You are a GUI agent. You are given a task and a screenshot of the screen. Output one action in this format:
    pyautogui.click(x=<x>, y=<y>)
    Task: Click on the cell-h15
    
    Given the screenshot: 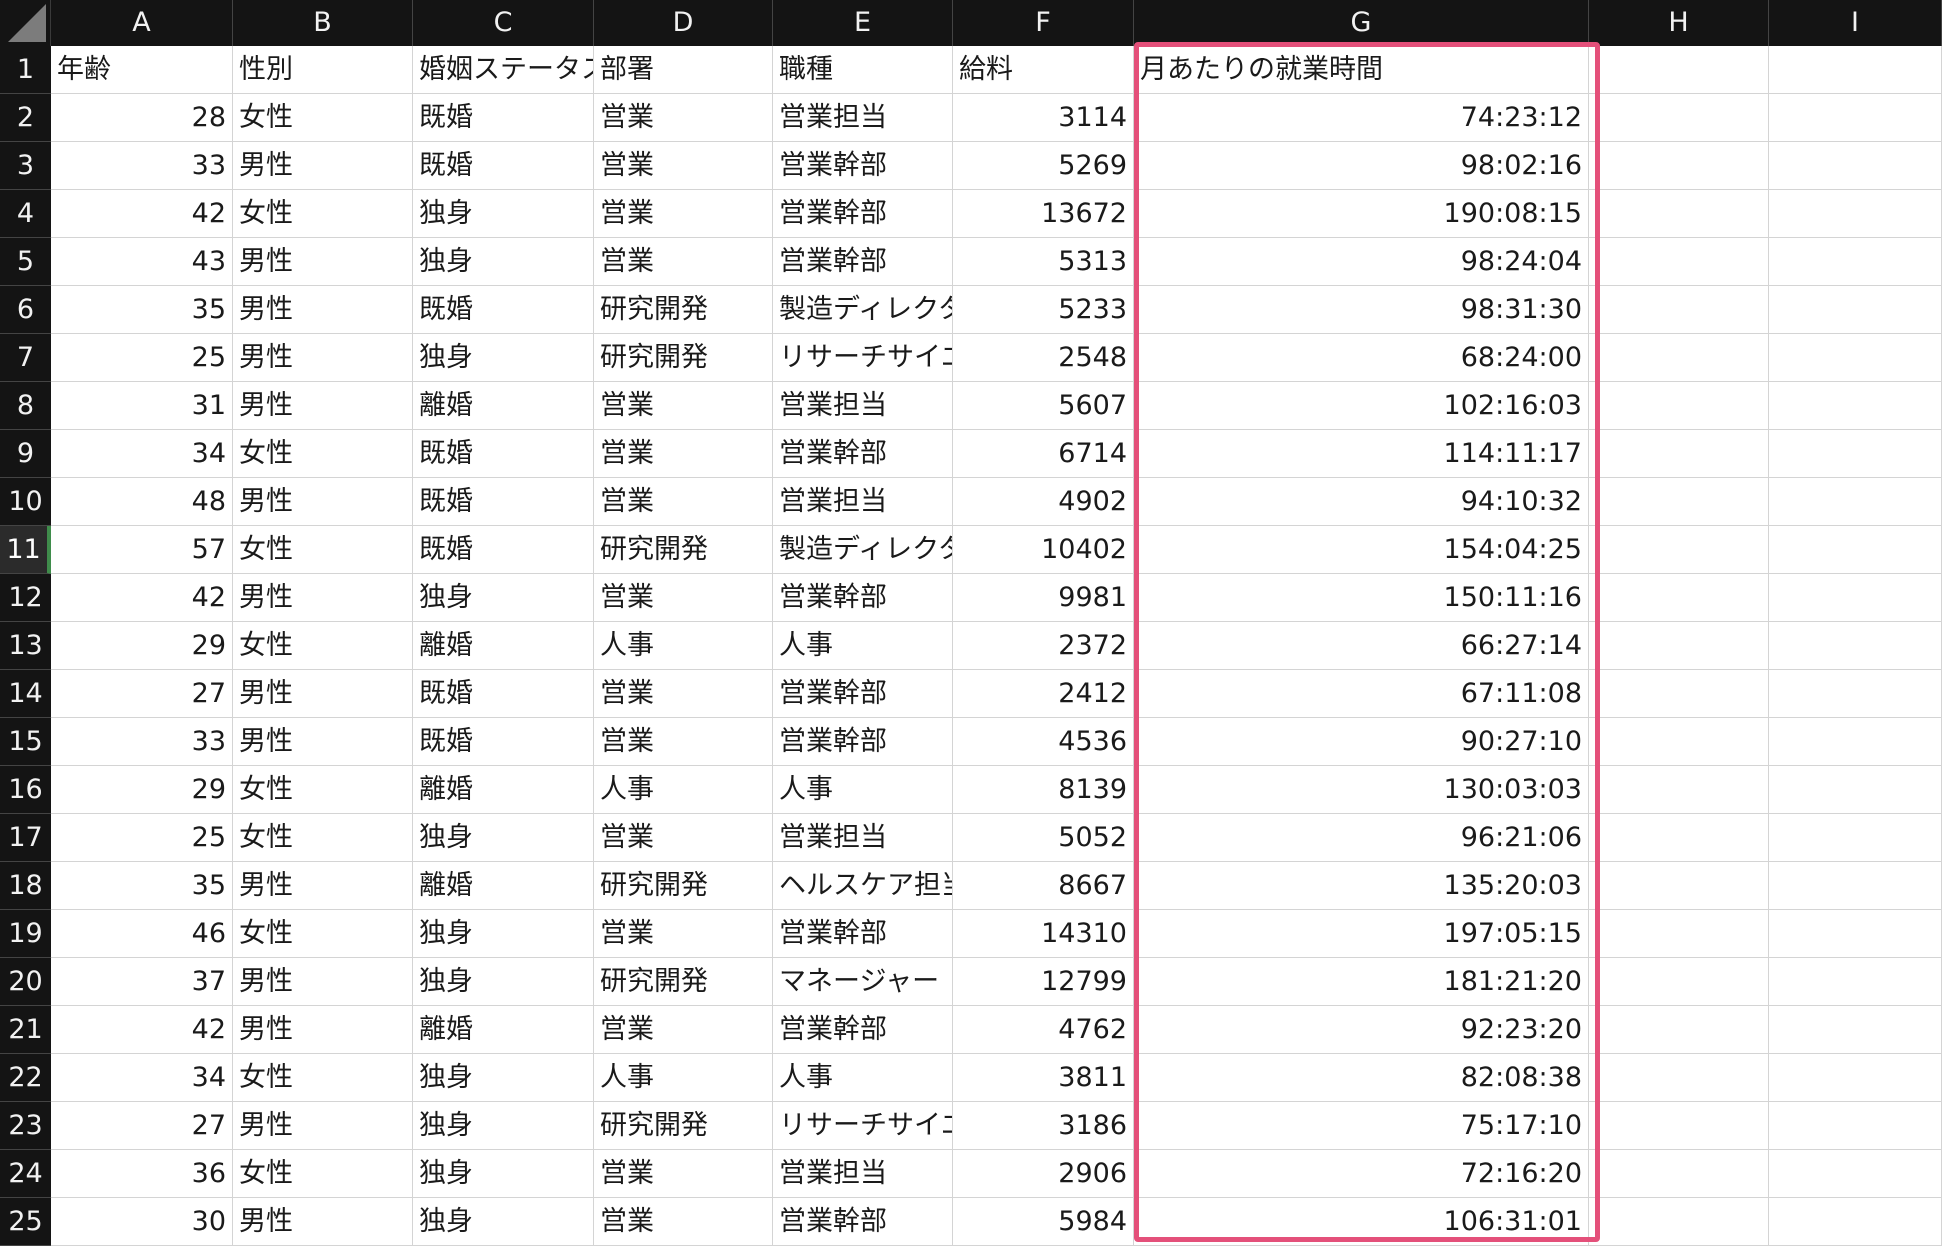 What is the action you would take?
    pyautogui.click(x=1679, y=742)
    